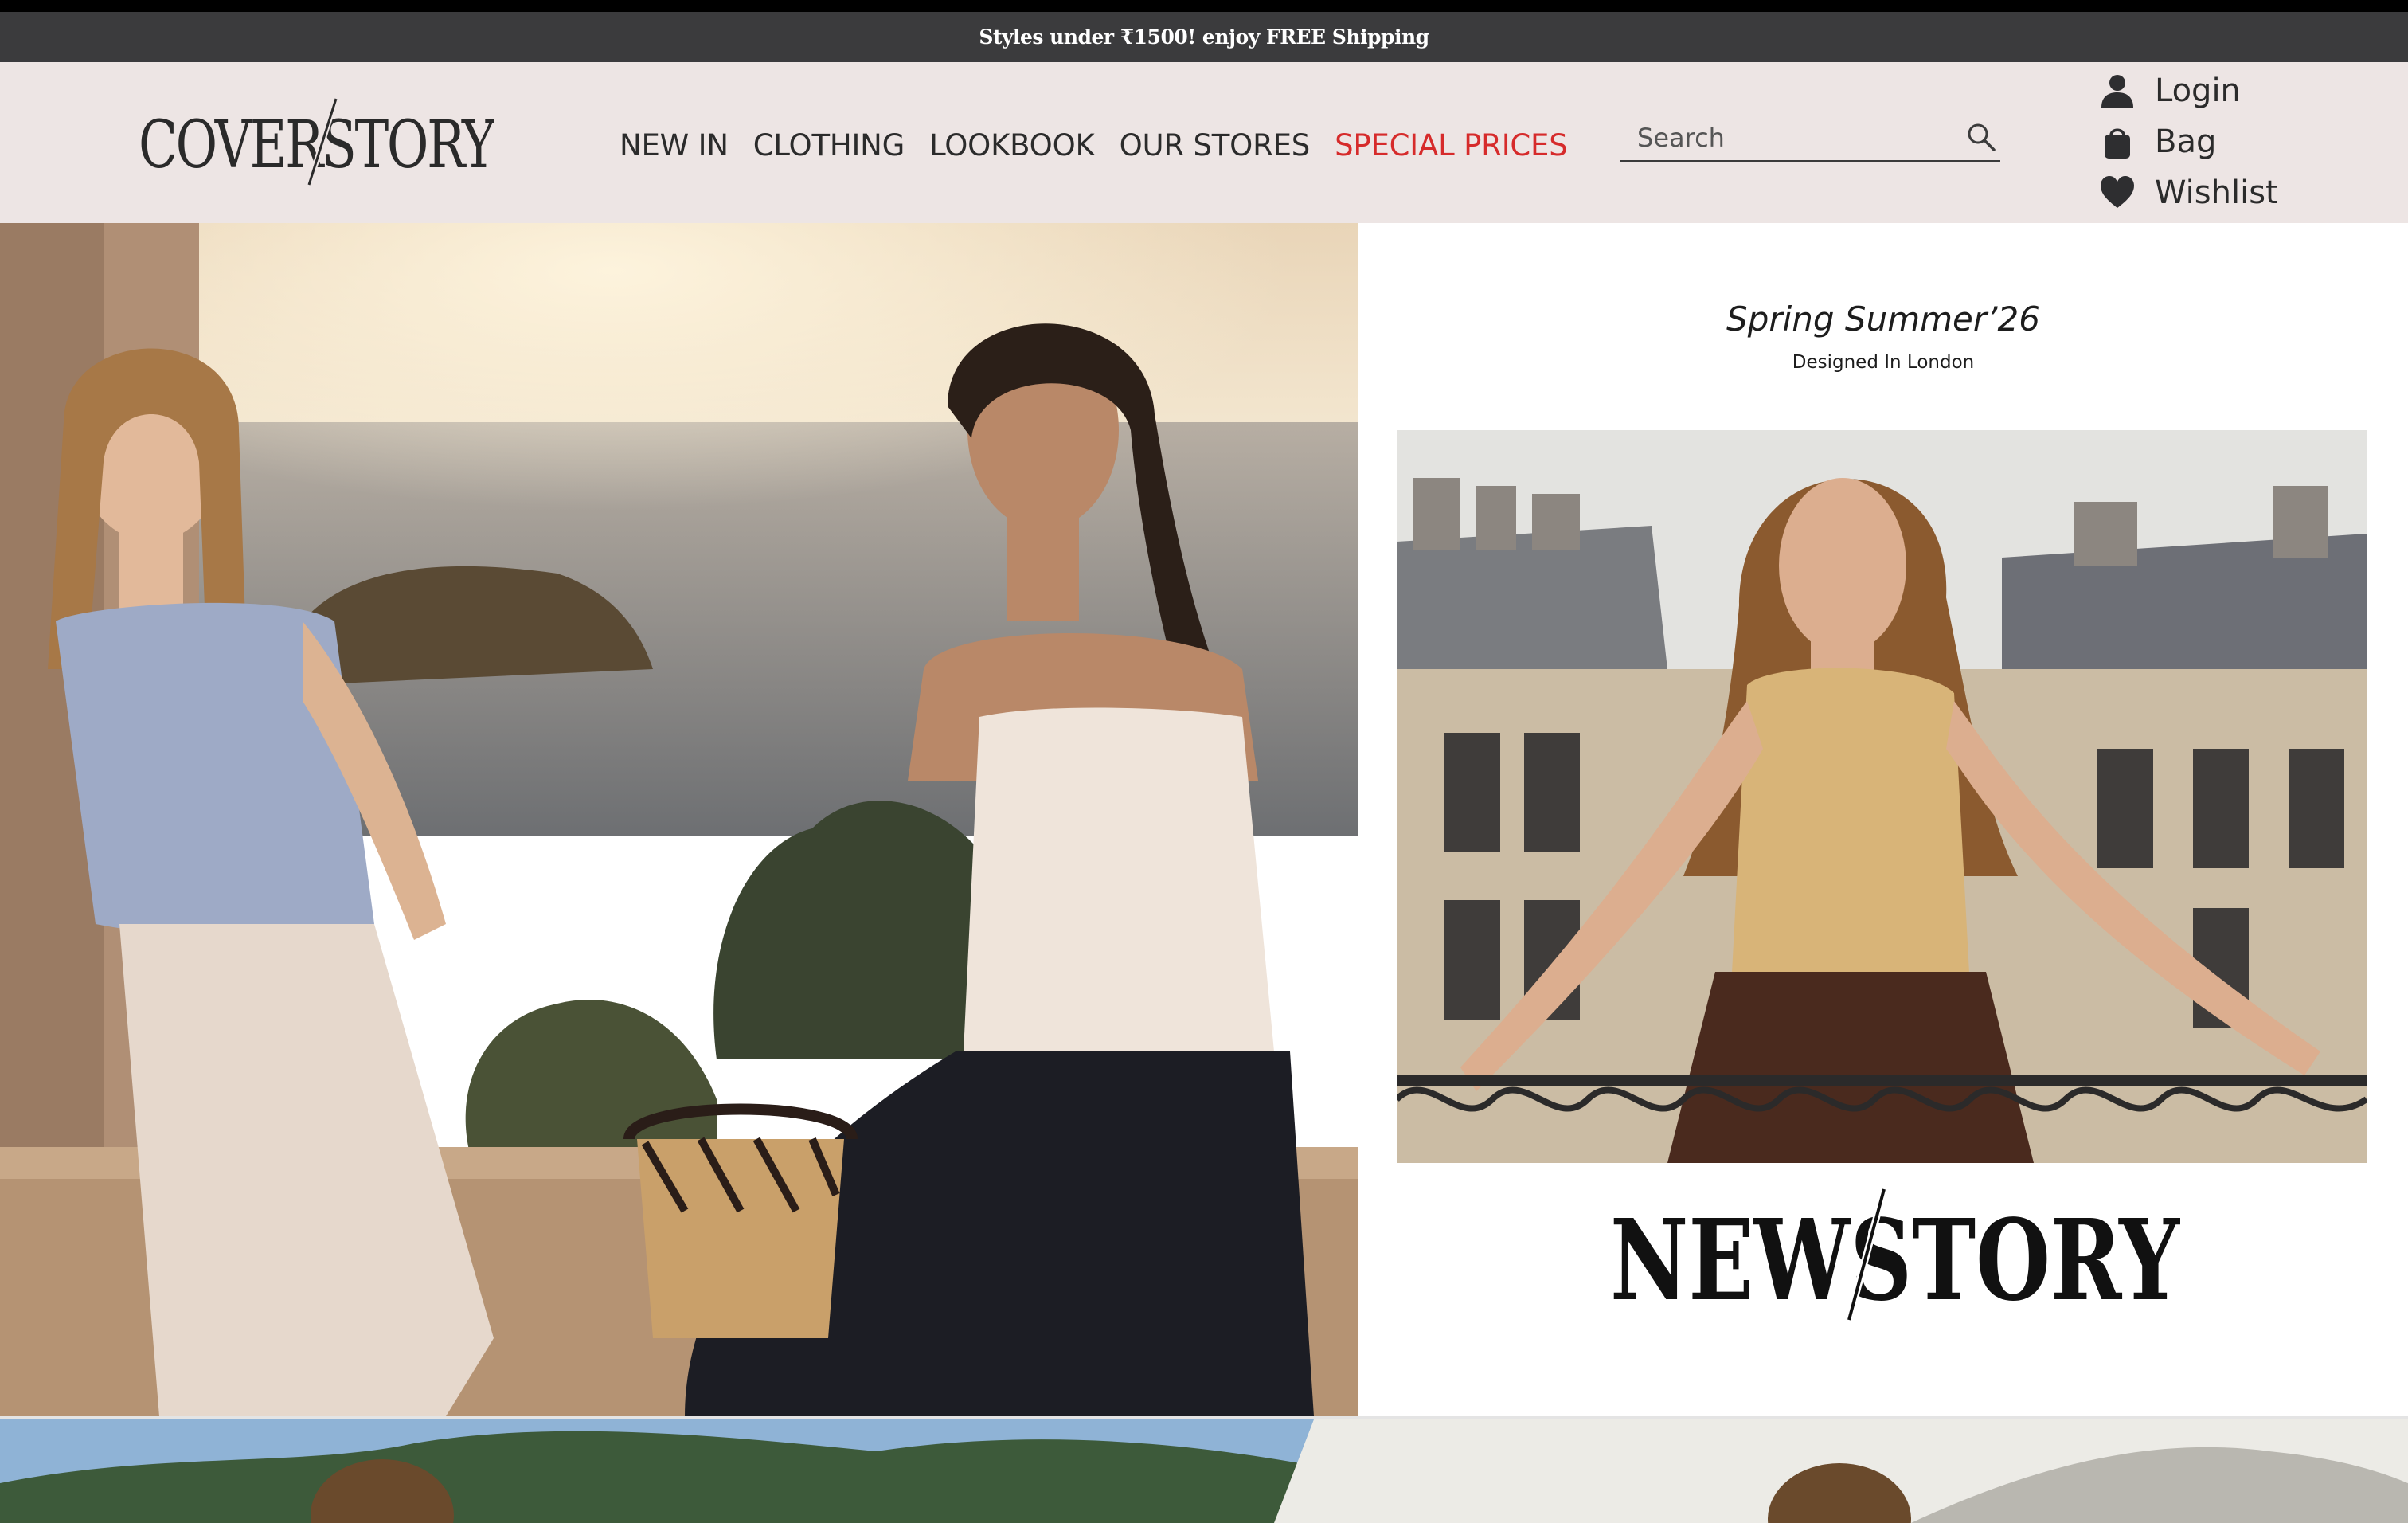 The height and width of the screenshot is (1523, 2408). Describe the element at coordinates (674, 145) in the screenshot. I see `nav-new-in: NEW IN` at that location.